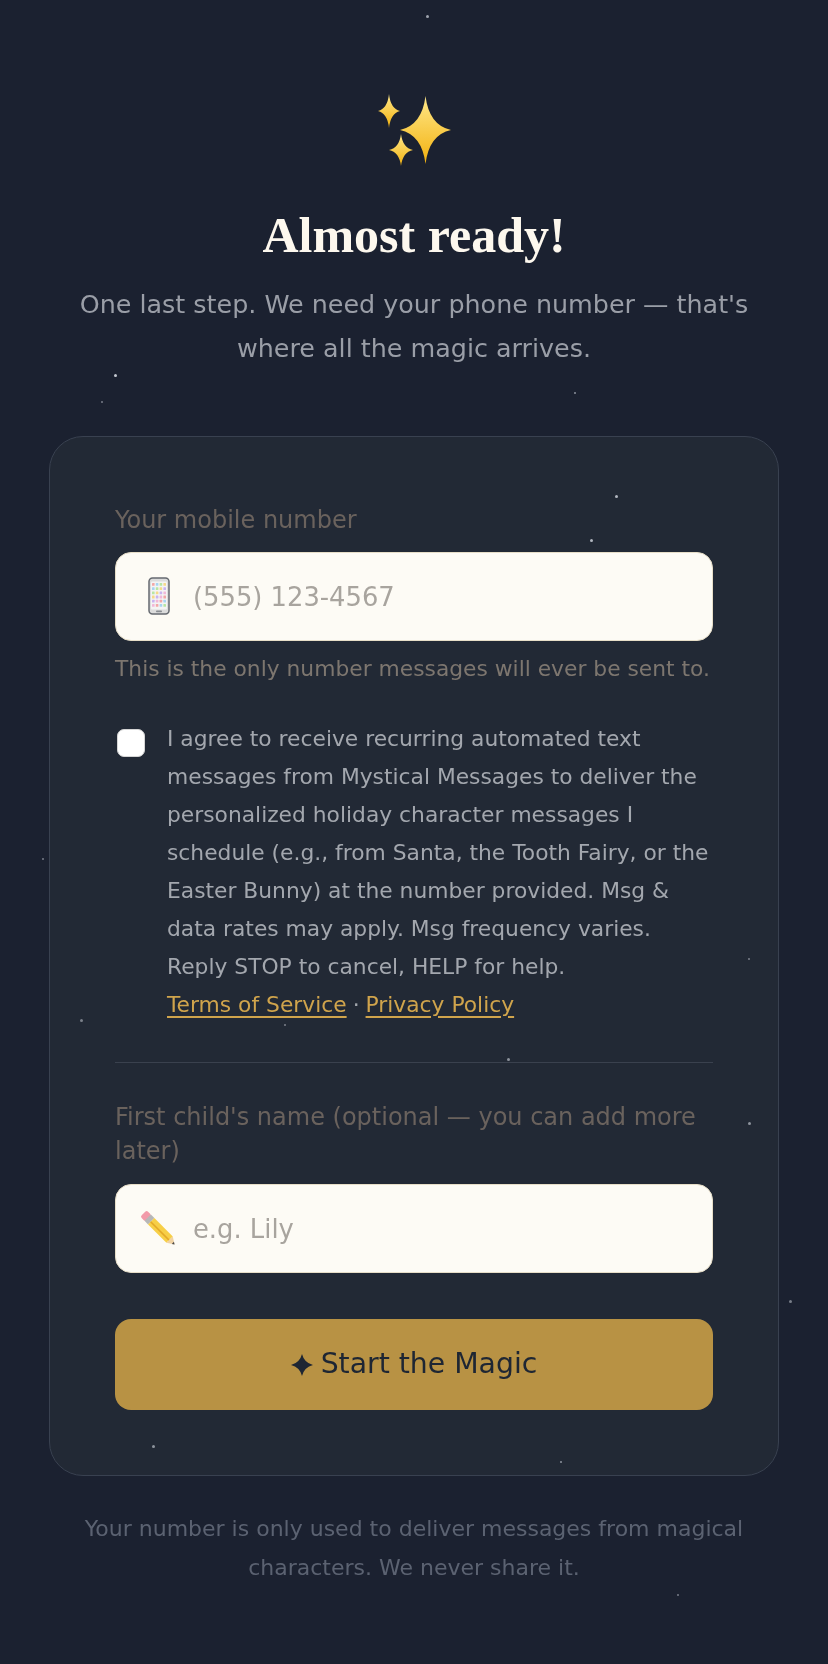  Describe the element at coordinates (414, 326) in the screenshot. I see `subtitle-text: One last step. We need your phone number — that's where all the magic arrives.` at that location.